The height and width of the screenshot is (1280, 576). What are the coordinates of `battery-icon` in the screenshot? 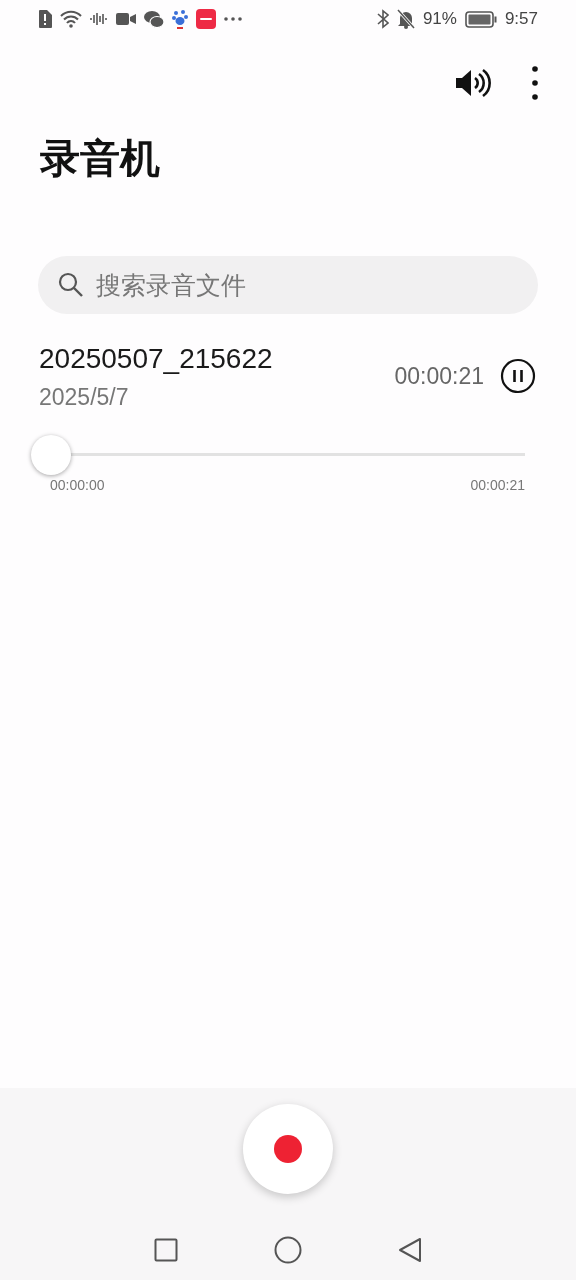 It's located at (480, 19).